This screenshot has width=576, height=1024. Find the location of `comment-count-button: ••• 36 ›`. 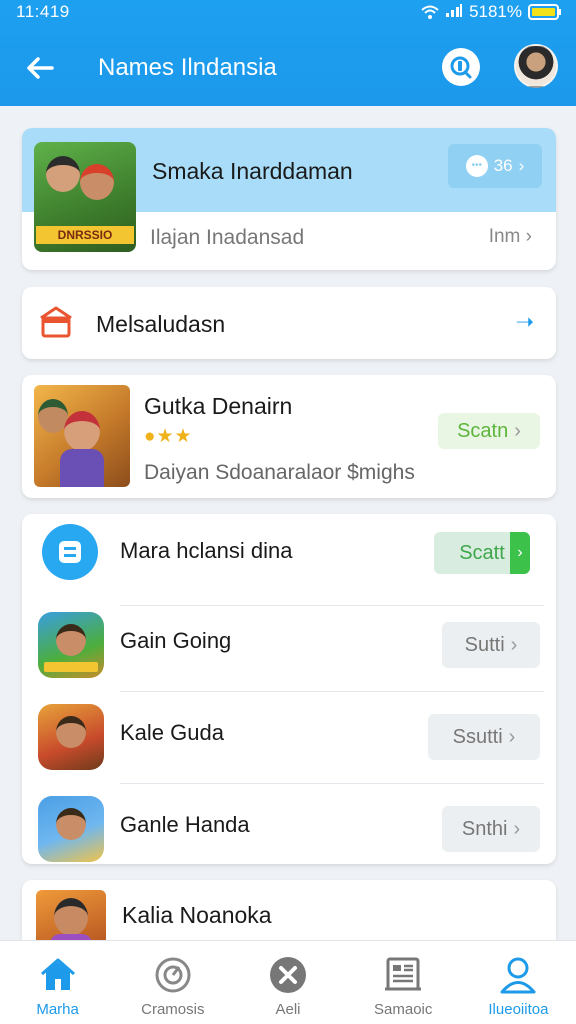

comment-count-button: ••• 36 › is located at coordinates (495, 166).